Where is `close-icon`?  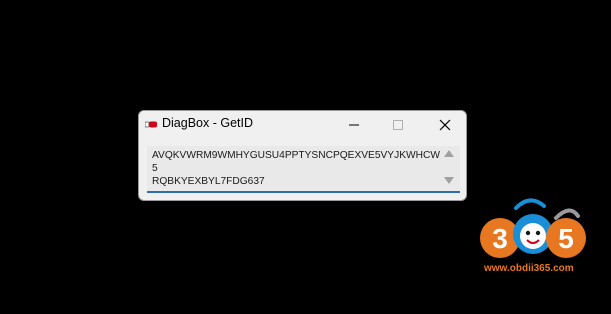
close-icon is located at coordinates (445, 124).